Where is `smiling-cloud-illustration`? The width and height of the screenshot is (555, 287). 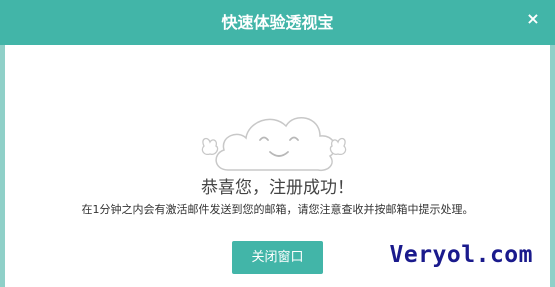 smiling-cloud-illustration is located at coordinates (274, 144).